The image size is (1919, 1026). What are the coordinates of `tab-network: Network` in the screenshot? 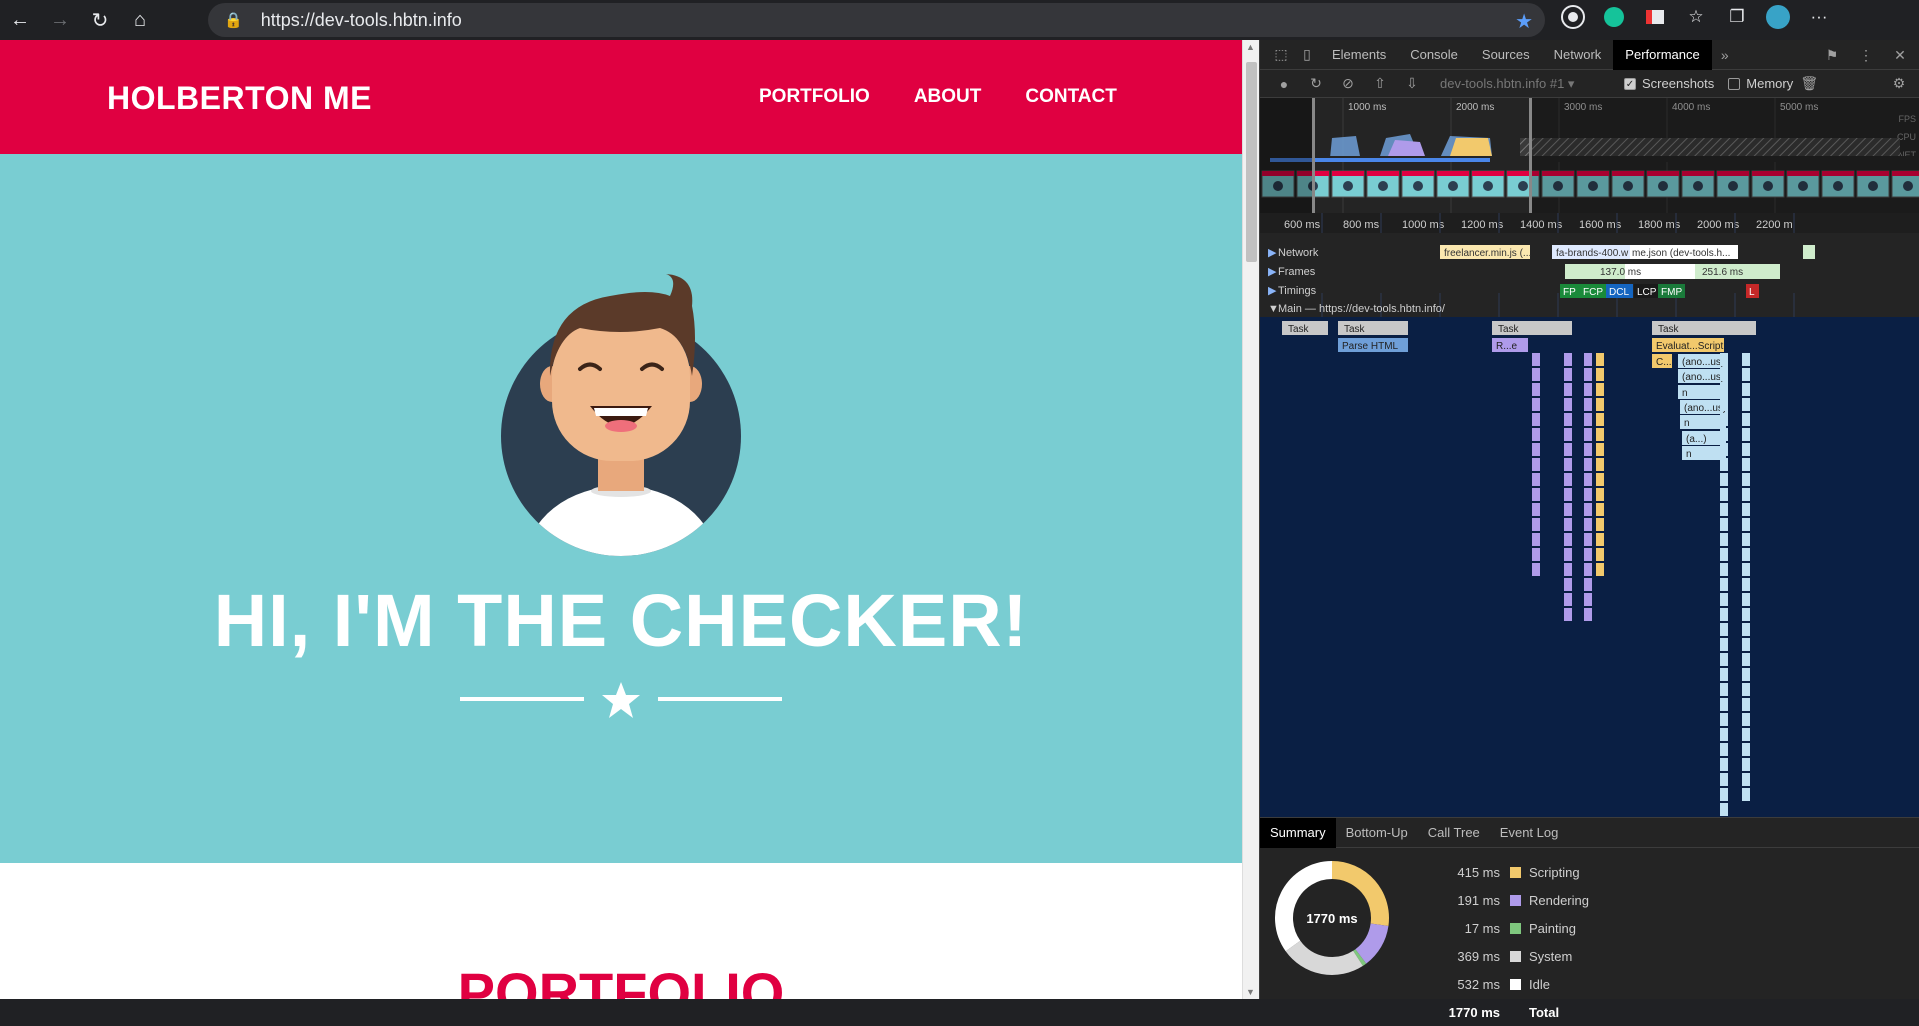 It's located at (1578, 55).